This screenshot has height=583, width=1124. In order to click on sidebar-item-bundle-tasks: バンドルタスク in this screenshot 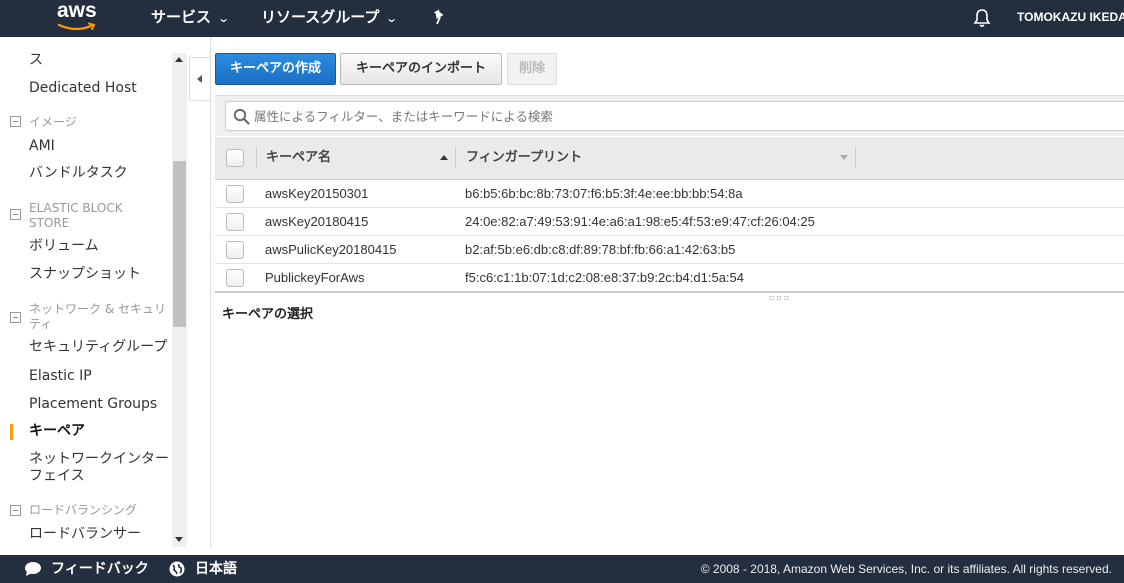, I will do `click(78, 173)`.